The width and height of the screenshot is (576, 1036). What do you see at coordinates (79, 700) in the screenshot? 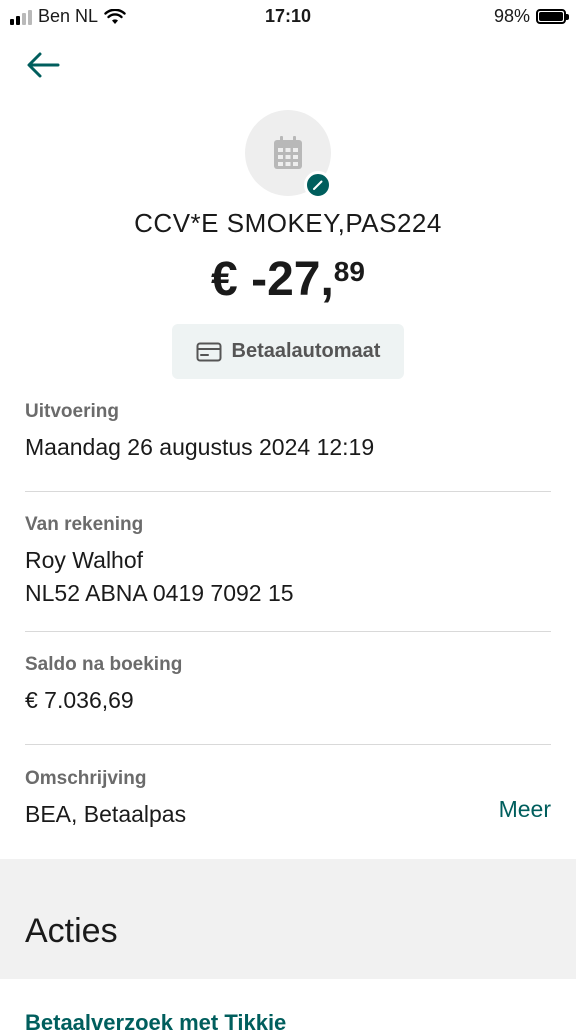
I see `balance-value: € 7.036,69` at bounding box center [79, 700].